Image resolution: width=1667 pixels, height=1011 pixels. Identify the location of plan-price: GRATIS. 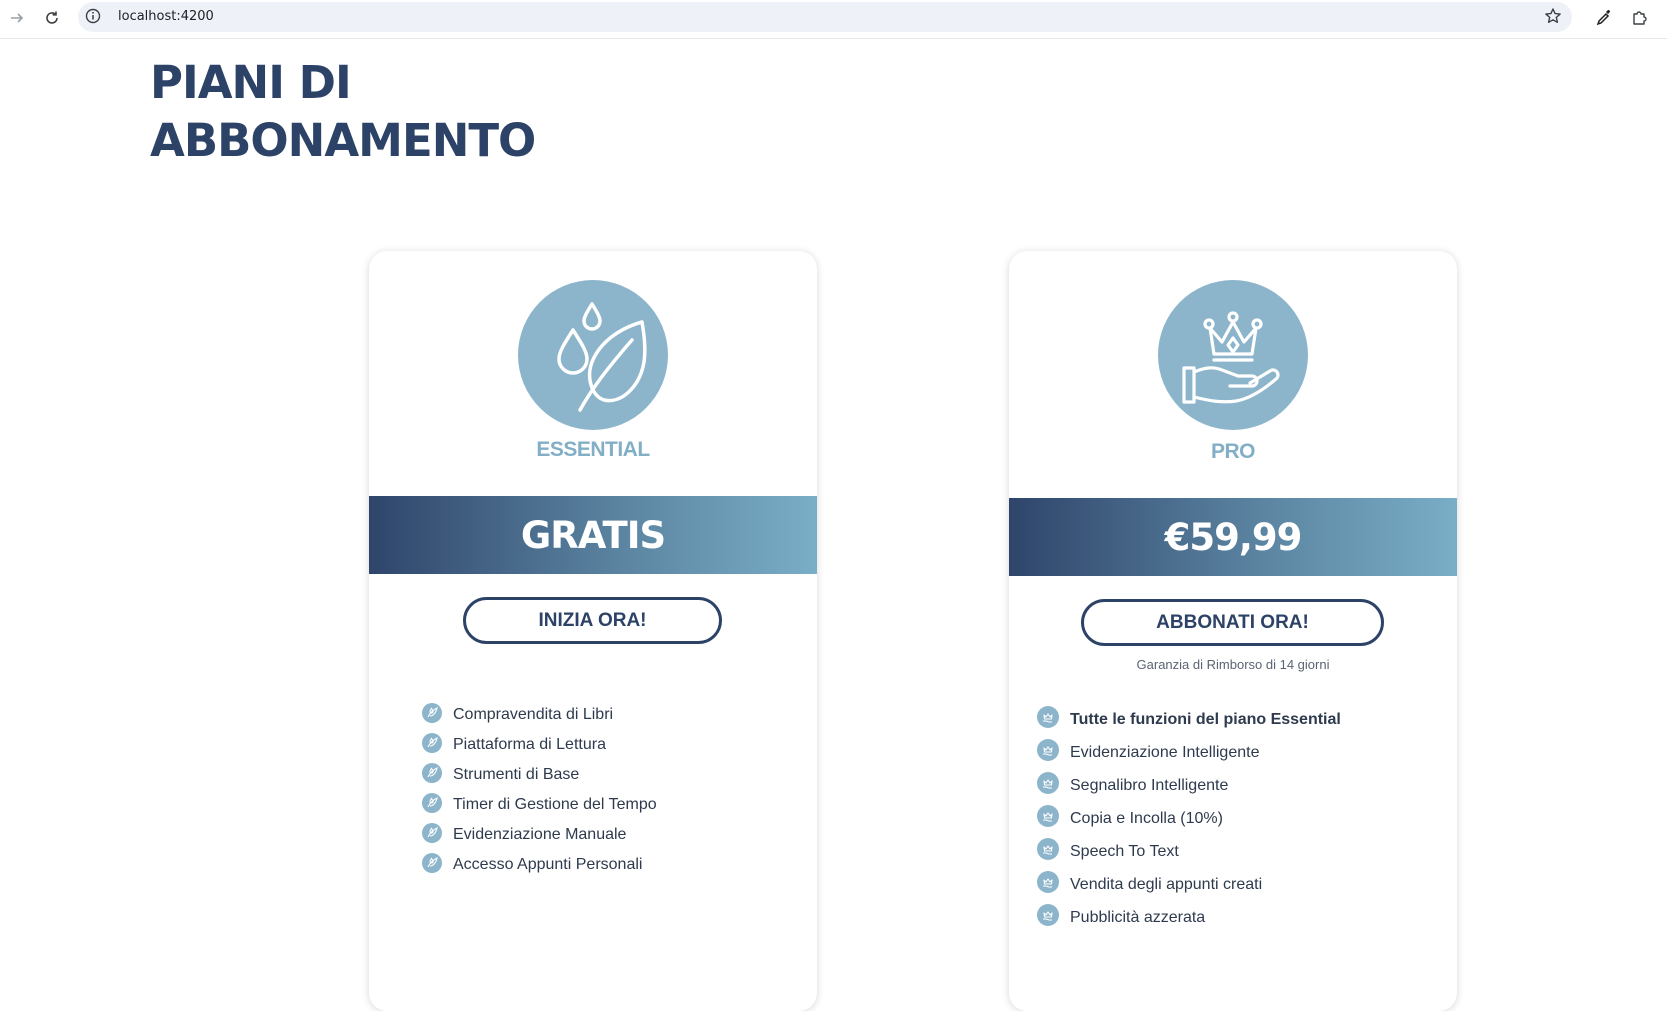
(593, 535).